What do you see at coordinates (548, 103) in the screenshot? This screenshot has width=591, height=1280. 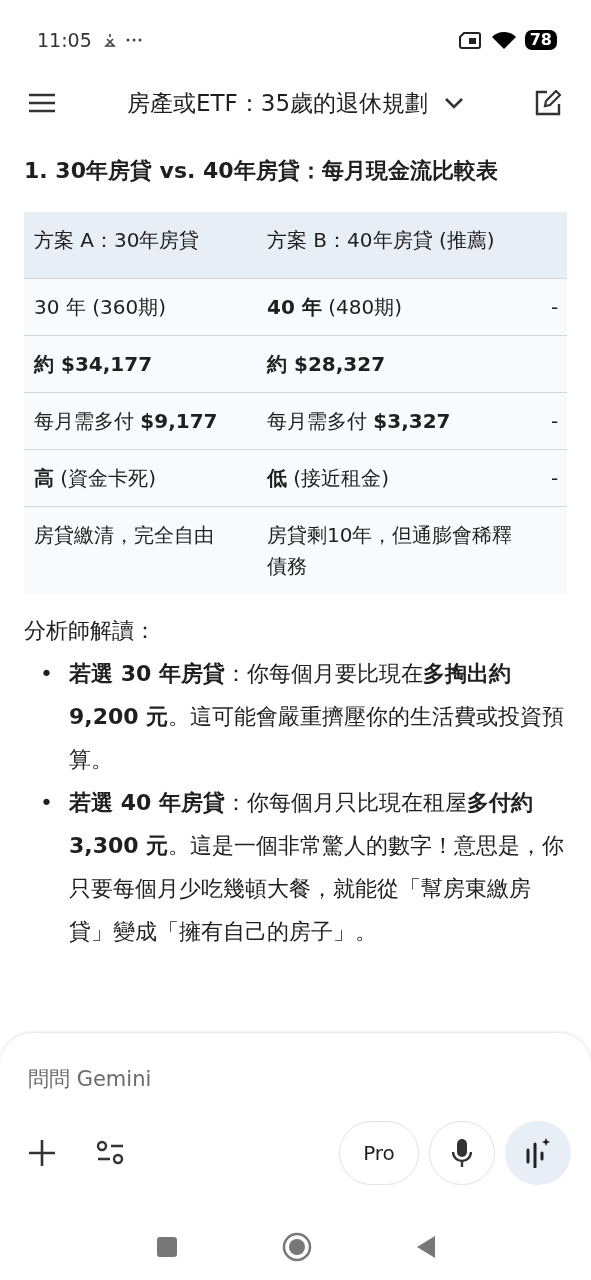 I see `new-chat-icon` at bounding box center [548, 103].